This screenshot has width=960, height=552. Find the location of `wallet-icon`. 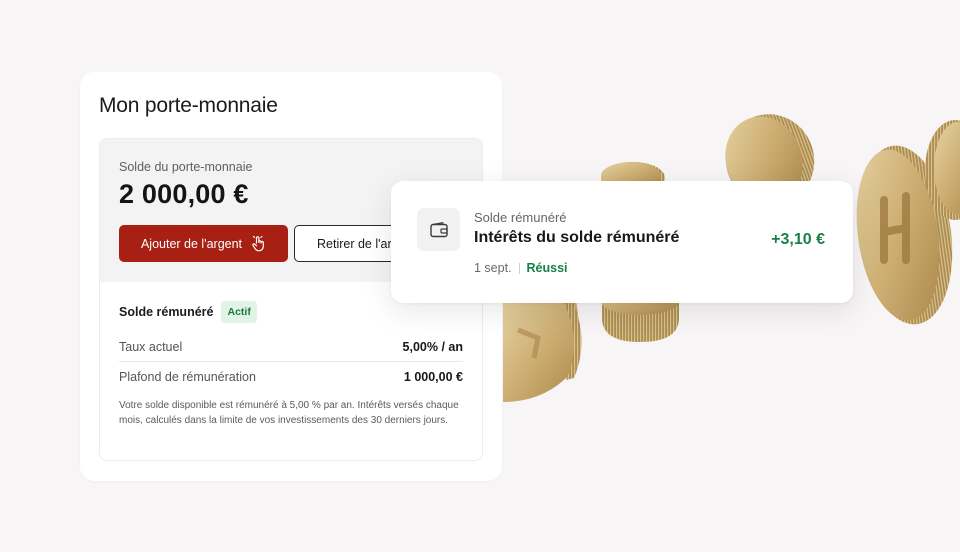

wallet-icon is located at coordinates (438, 229).